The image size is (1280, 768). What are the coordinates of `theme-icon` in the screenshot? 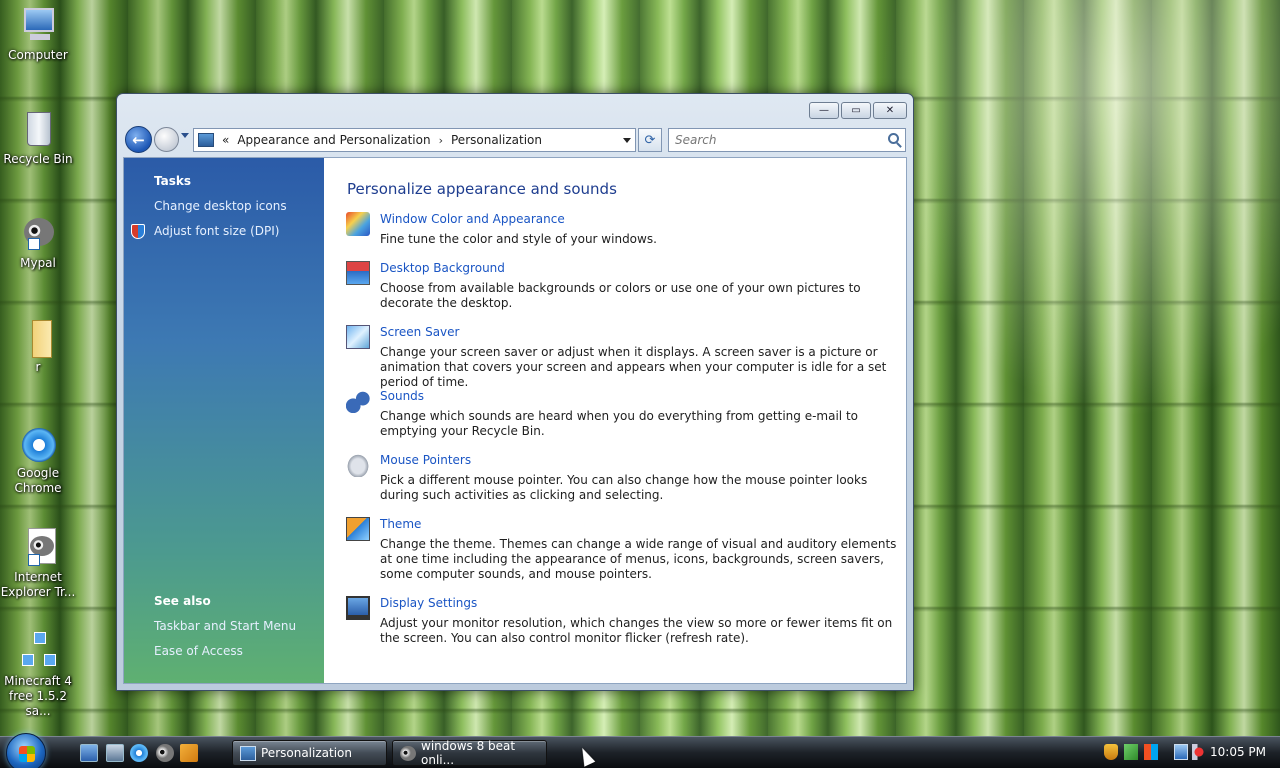 It's located at (358, 529).